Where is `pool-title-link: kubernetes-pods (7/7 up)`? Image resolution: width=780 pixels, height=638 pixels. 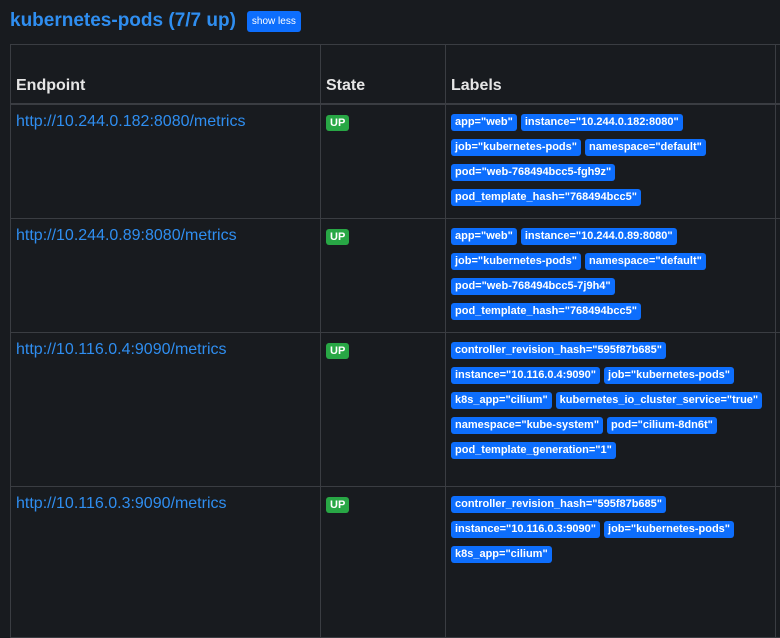
pool-title-link: kubernetes-pods (7/7 up) is located at coordinates (123, 21).